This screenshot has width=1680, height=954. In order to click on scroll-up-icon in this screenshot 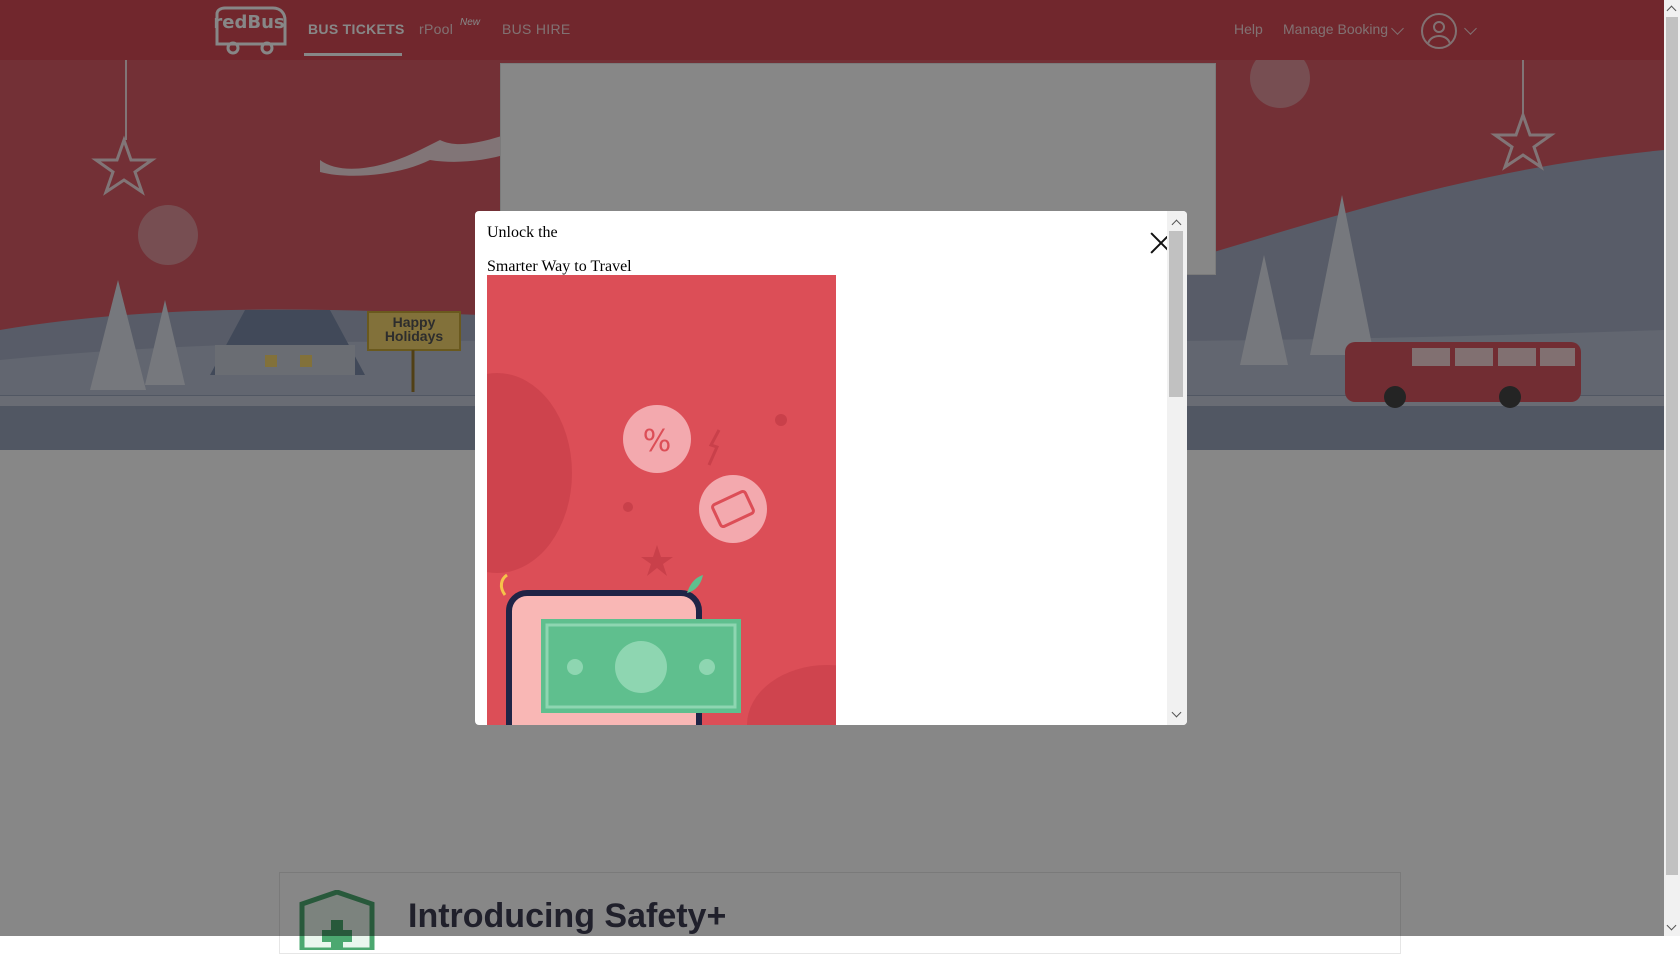, I will do `click(1671, 10)`.